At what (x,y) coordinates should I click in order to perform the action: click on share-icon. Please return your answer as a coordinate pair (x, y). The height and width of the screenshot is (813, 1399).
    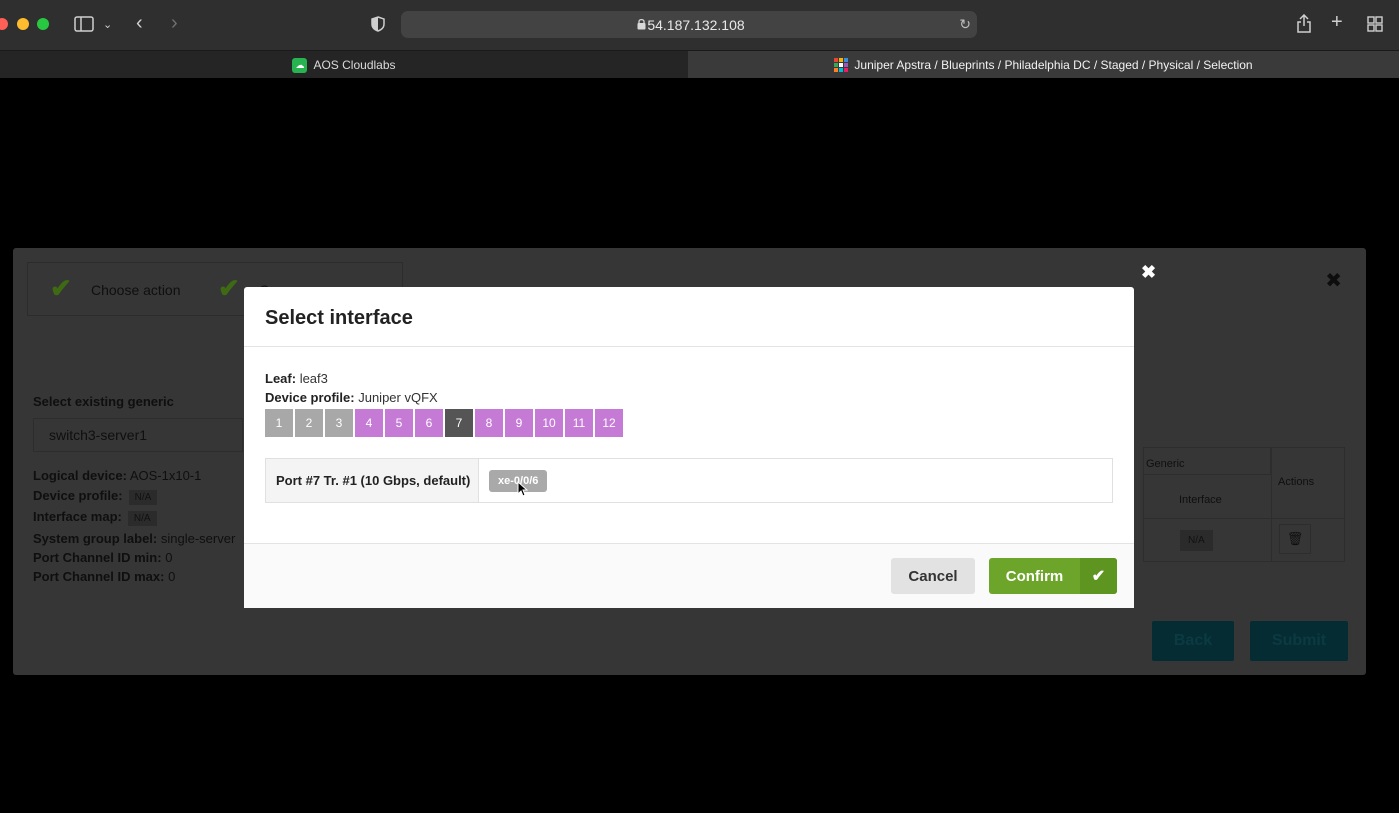
    Looking at the image, I should click on (1304, 25).